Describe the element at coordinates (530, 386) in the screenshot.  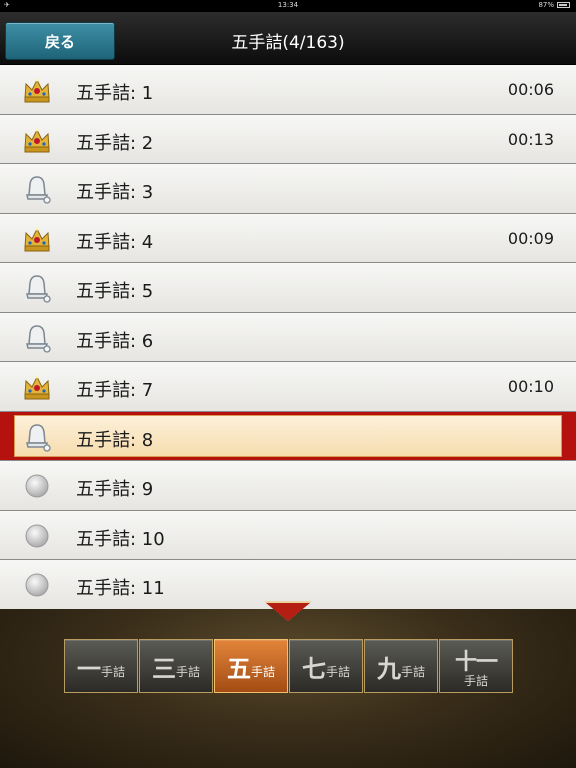
I see `list-item-time: 00:10` at that location.